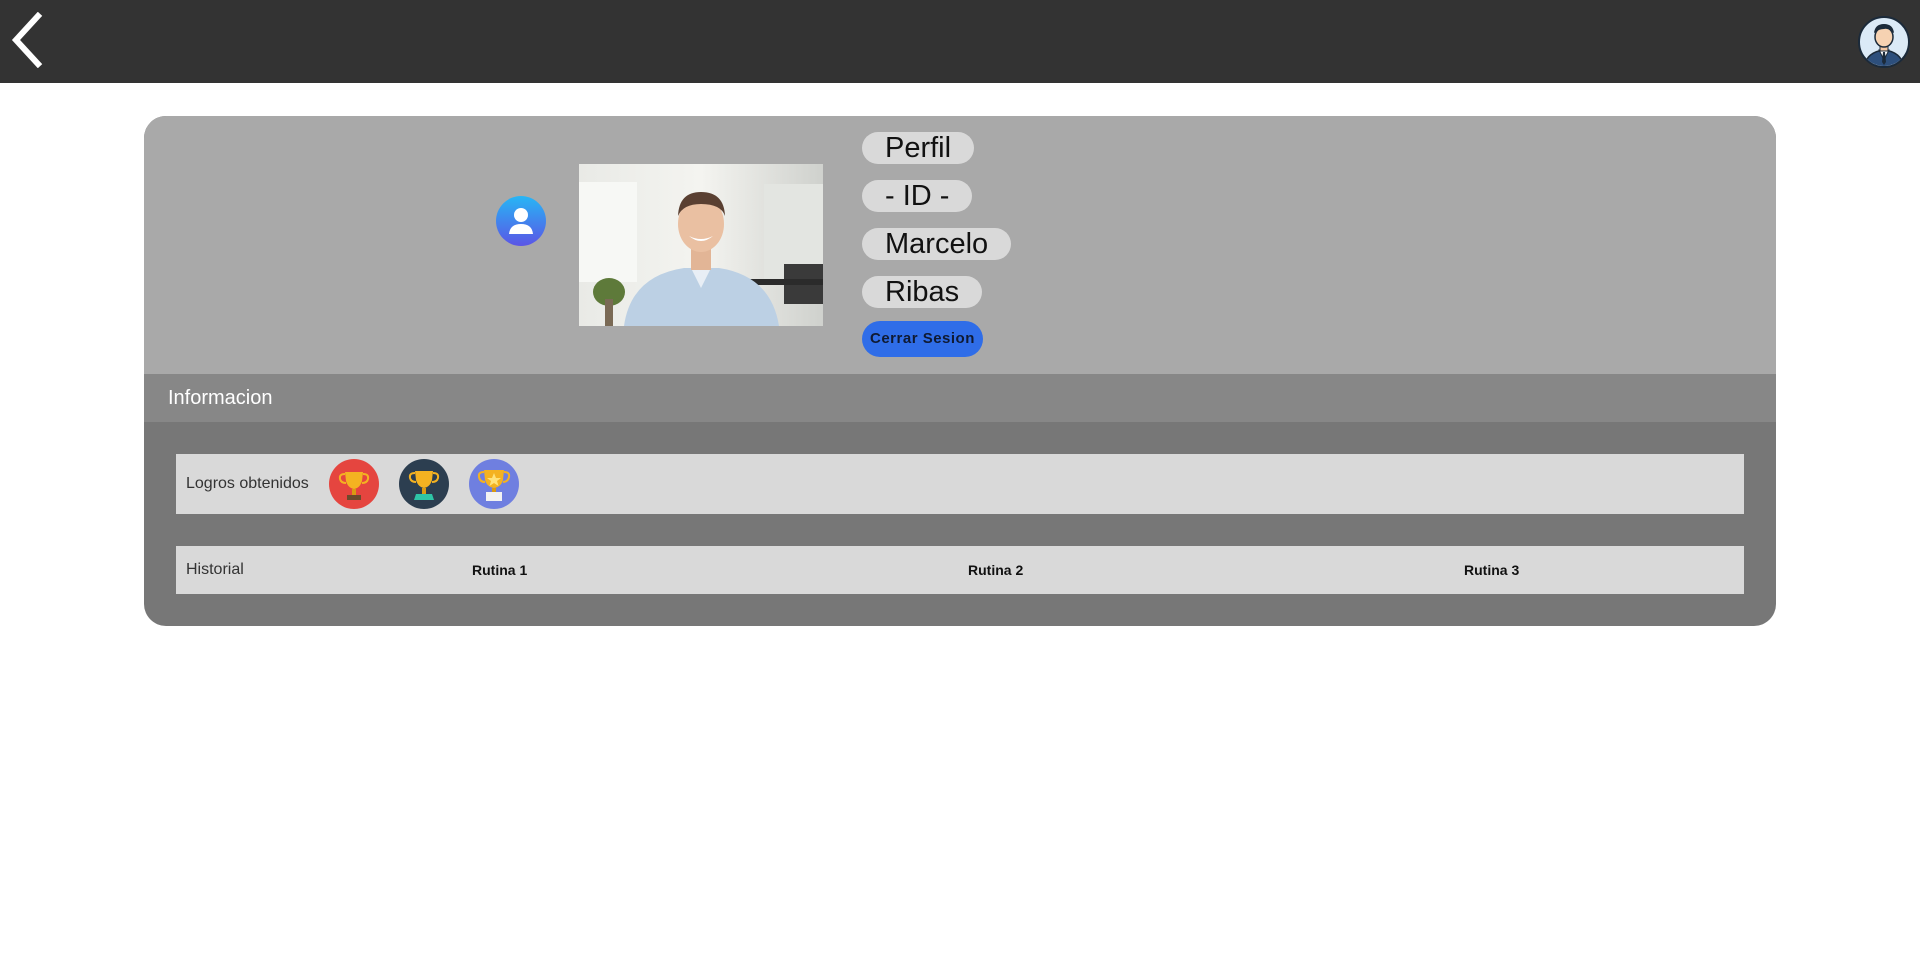  What do you see at coordinates (937, 244) in the screenshot?
I see `first-name: Marcelo` at bounding box center [937, 244].